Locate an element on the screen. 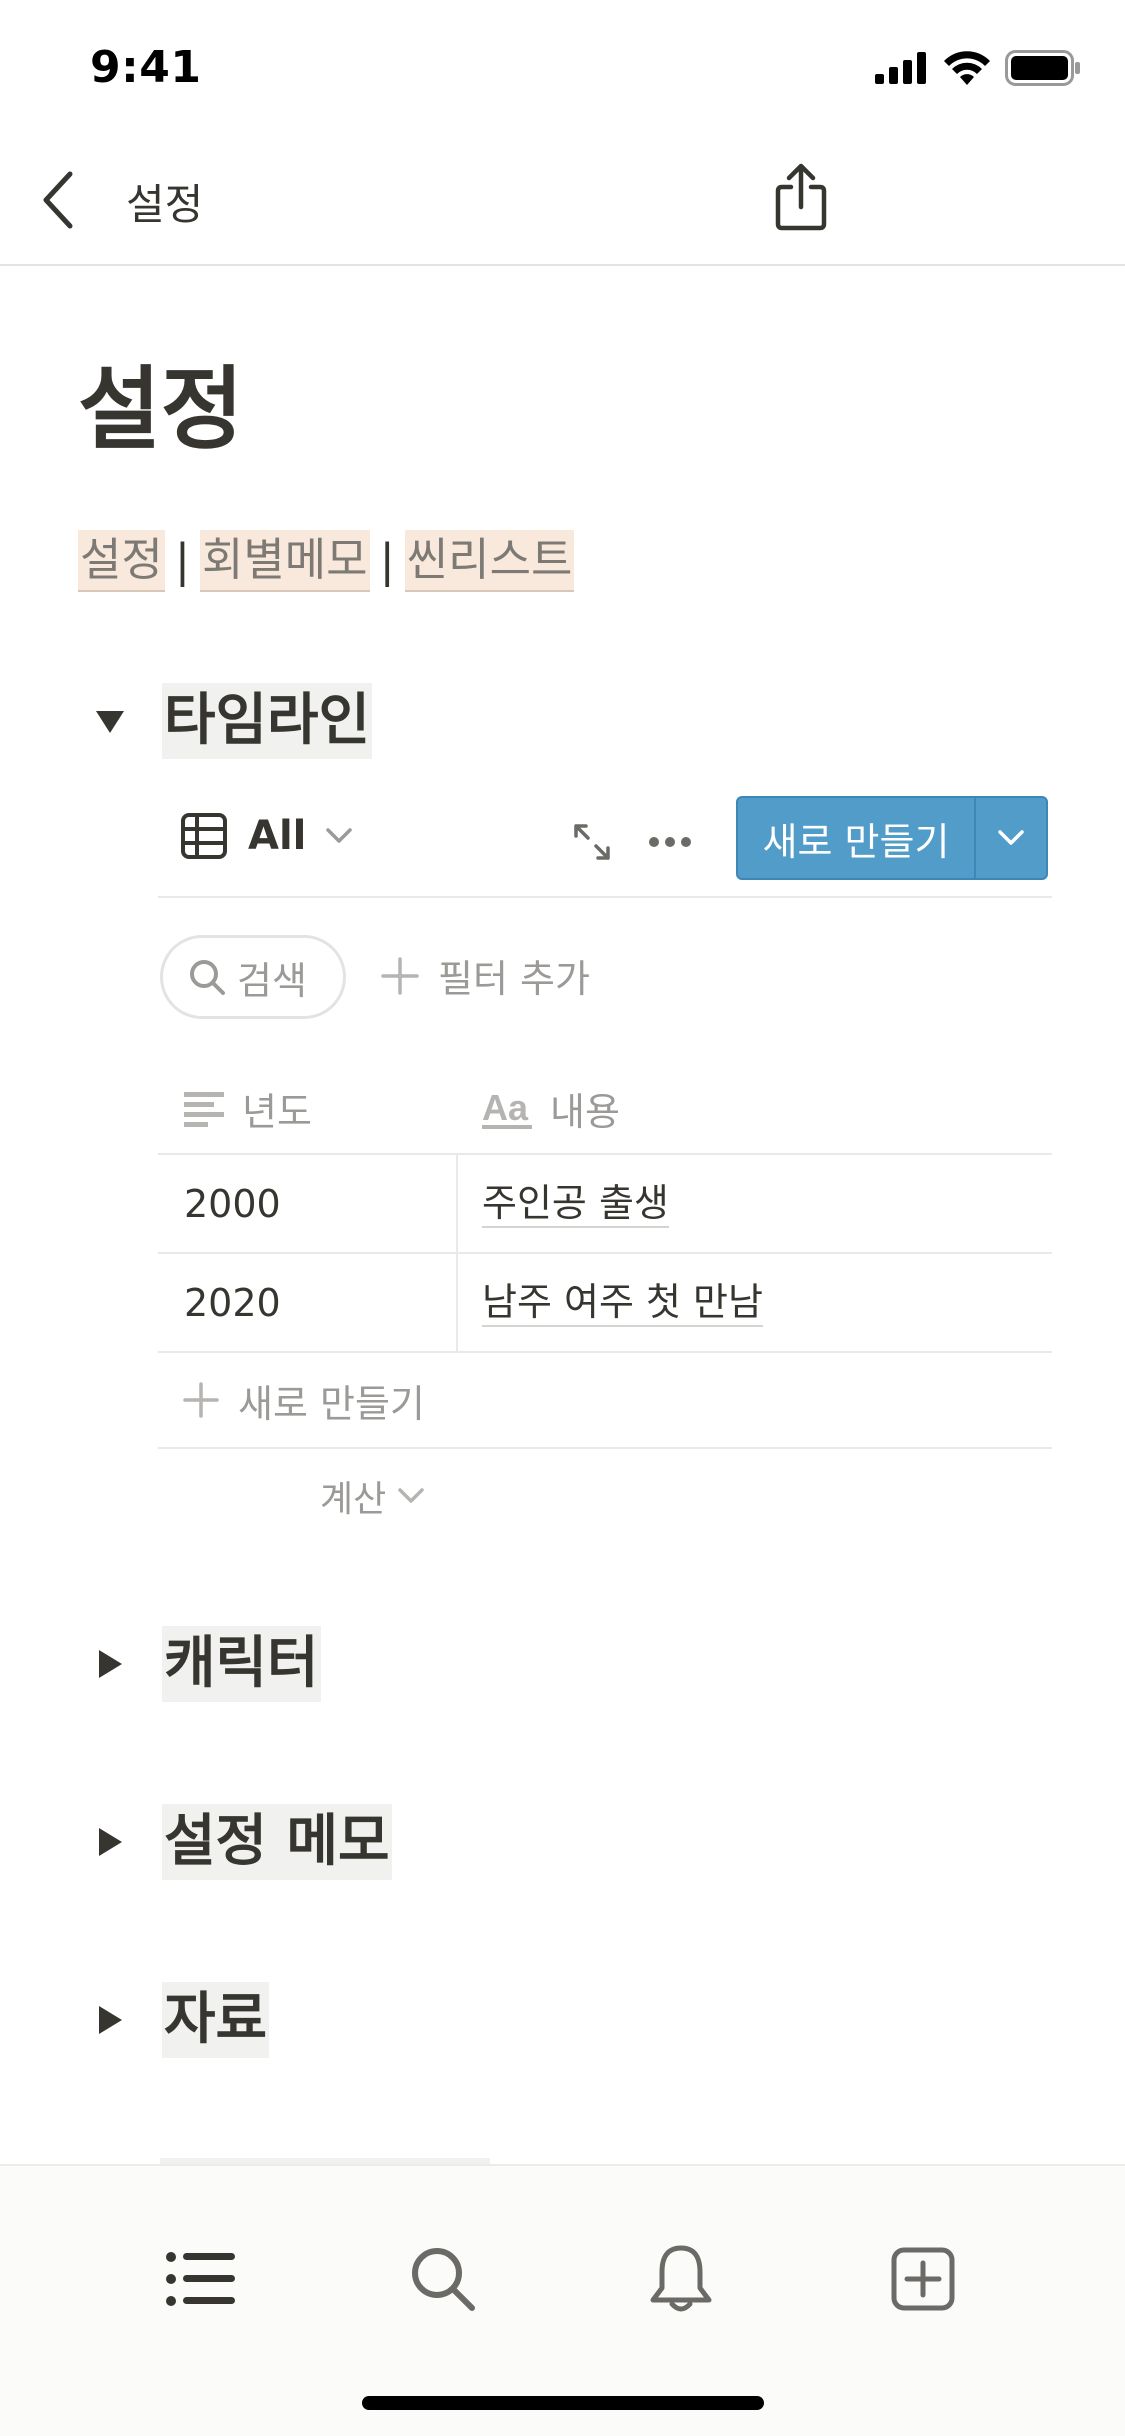 Image resolution: width=1125 pixels, height=2436 pixels. page-title: 설정 is located at coordinates (161, 409).